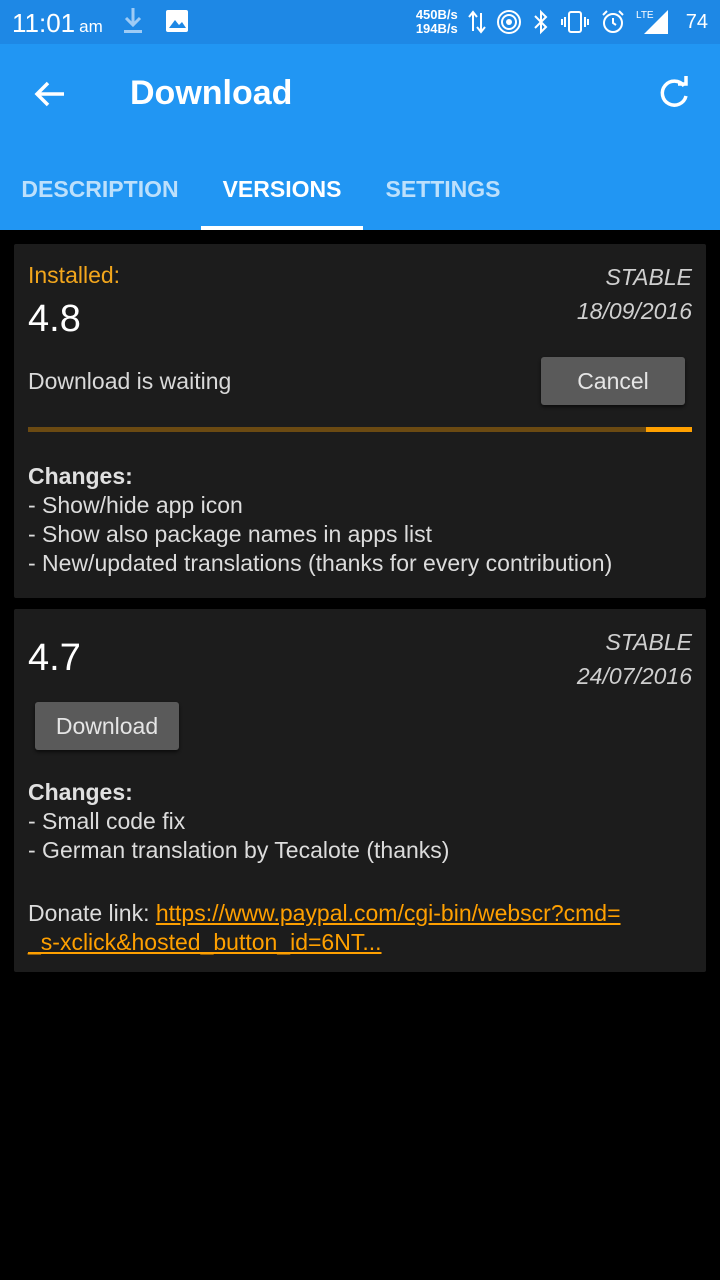  I want to click on battery-level: 74, so click(696, 21).